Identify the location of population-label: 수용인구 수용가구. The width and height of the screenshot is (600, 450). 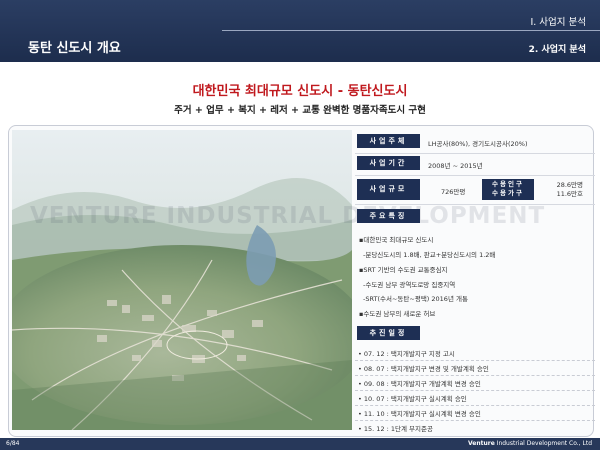
(508, 189).